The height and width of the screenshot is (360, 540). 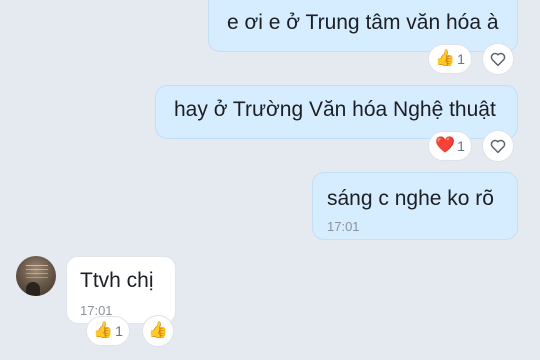 I want to click on reaction-pill: ❤️ 1, so click(x=450, y=146).